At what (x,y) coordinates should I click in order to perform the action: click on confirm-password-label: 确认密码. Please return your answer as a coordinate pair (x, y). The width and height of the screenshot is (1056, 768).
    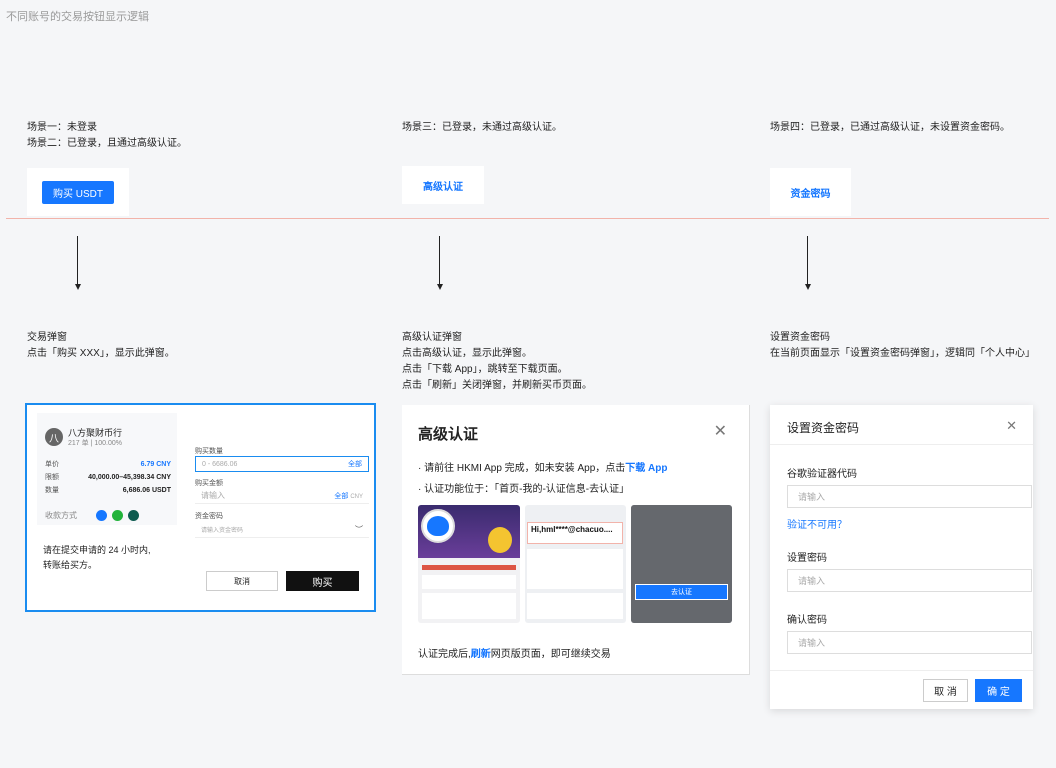
    Looking at the image, I should click on (807, 620).